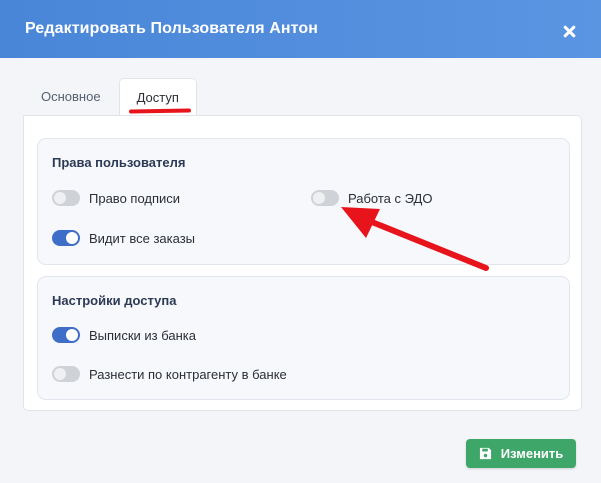 The height and width of the screenshot is (483, 601). What do you see at coordinates (171, 28) in the screenshot?
I see `dialog-title: Редактировать Пользователя Антон` at bounding box center [171, 28].